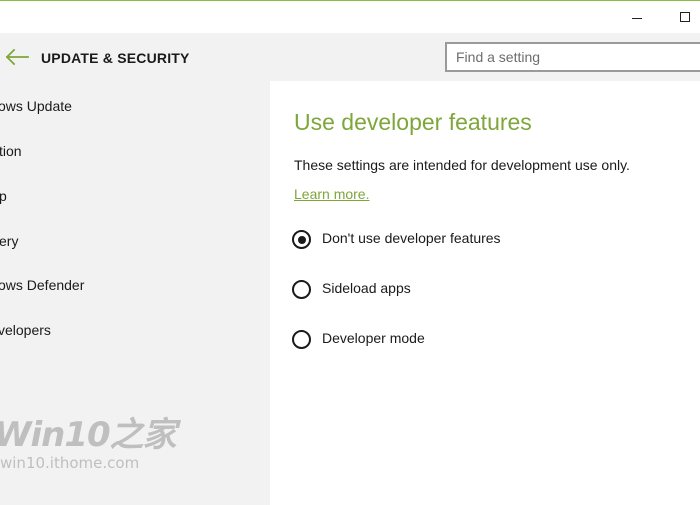 This screenshot has width=700, height=505. What do you see at coordinates (366, 288) in the screenshot?
I see `radio-label: Sideload apps` at bounding box center [366, 288].